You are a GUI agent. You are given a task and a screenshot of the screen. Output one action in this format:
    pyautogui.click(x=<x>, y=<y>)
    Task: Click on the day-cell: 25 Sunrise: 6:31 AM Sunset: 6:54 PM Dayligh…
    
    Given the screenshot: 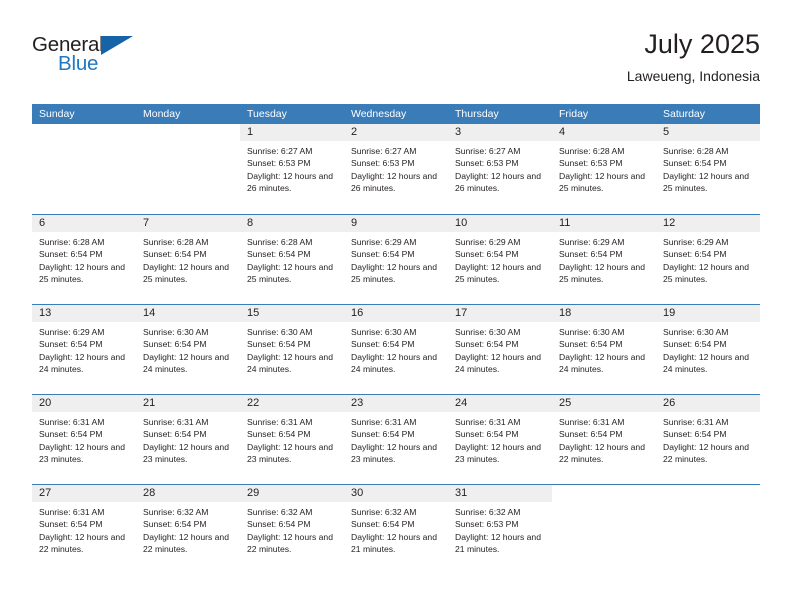 What is the action you would take?
    pyautogui.click(x=604, y=439)
    